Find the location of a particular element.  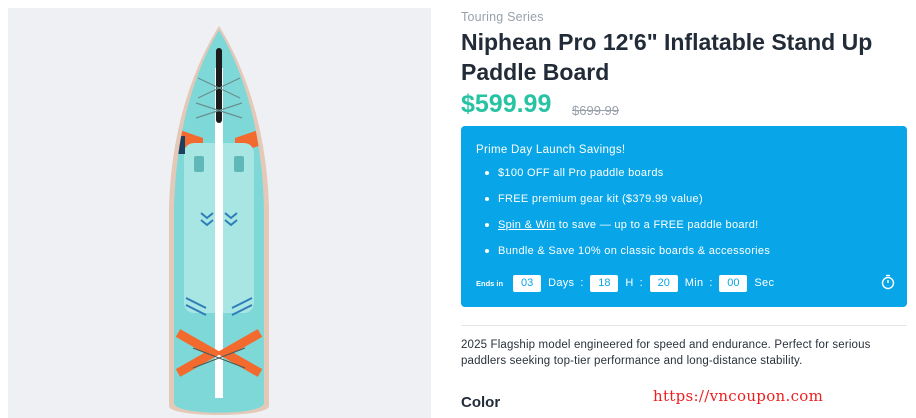

divider is located at coordinates (684, 325).